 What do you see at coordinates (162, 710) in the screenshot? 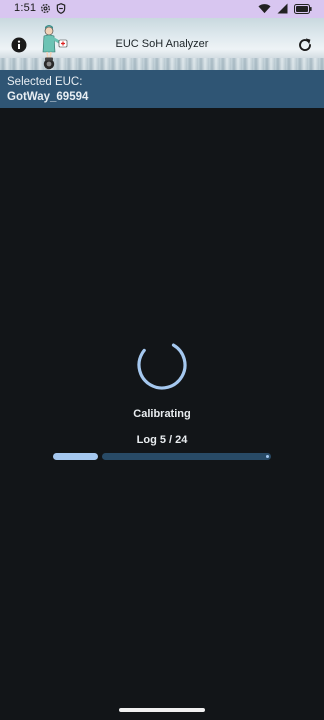
I see `gesture-navigation-bar` at bounding box center [162, 710].